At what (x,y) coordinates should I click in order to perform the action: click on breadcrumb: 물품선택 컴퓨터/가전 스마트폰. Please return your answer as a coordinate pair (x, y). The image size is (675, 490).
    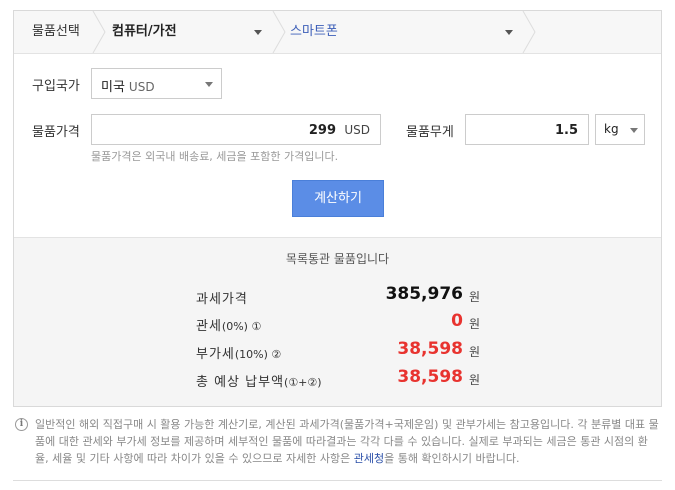
    Looking at the image, I should click on (337, 32).